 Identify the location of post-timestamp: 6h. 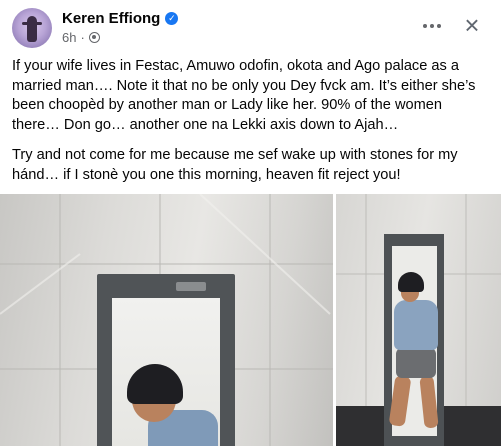
(69, 37).